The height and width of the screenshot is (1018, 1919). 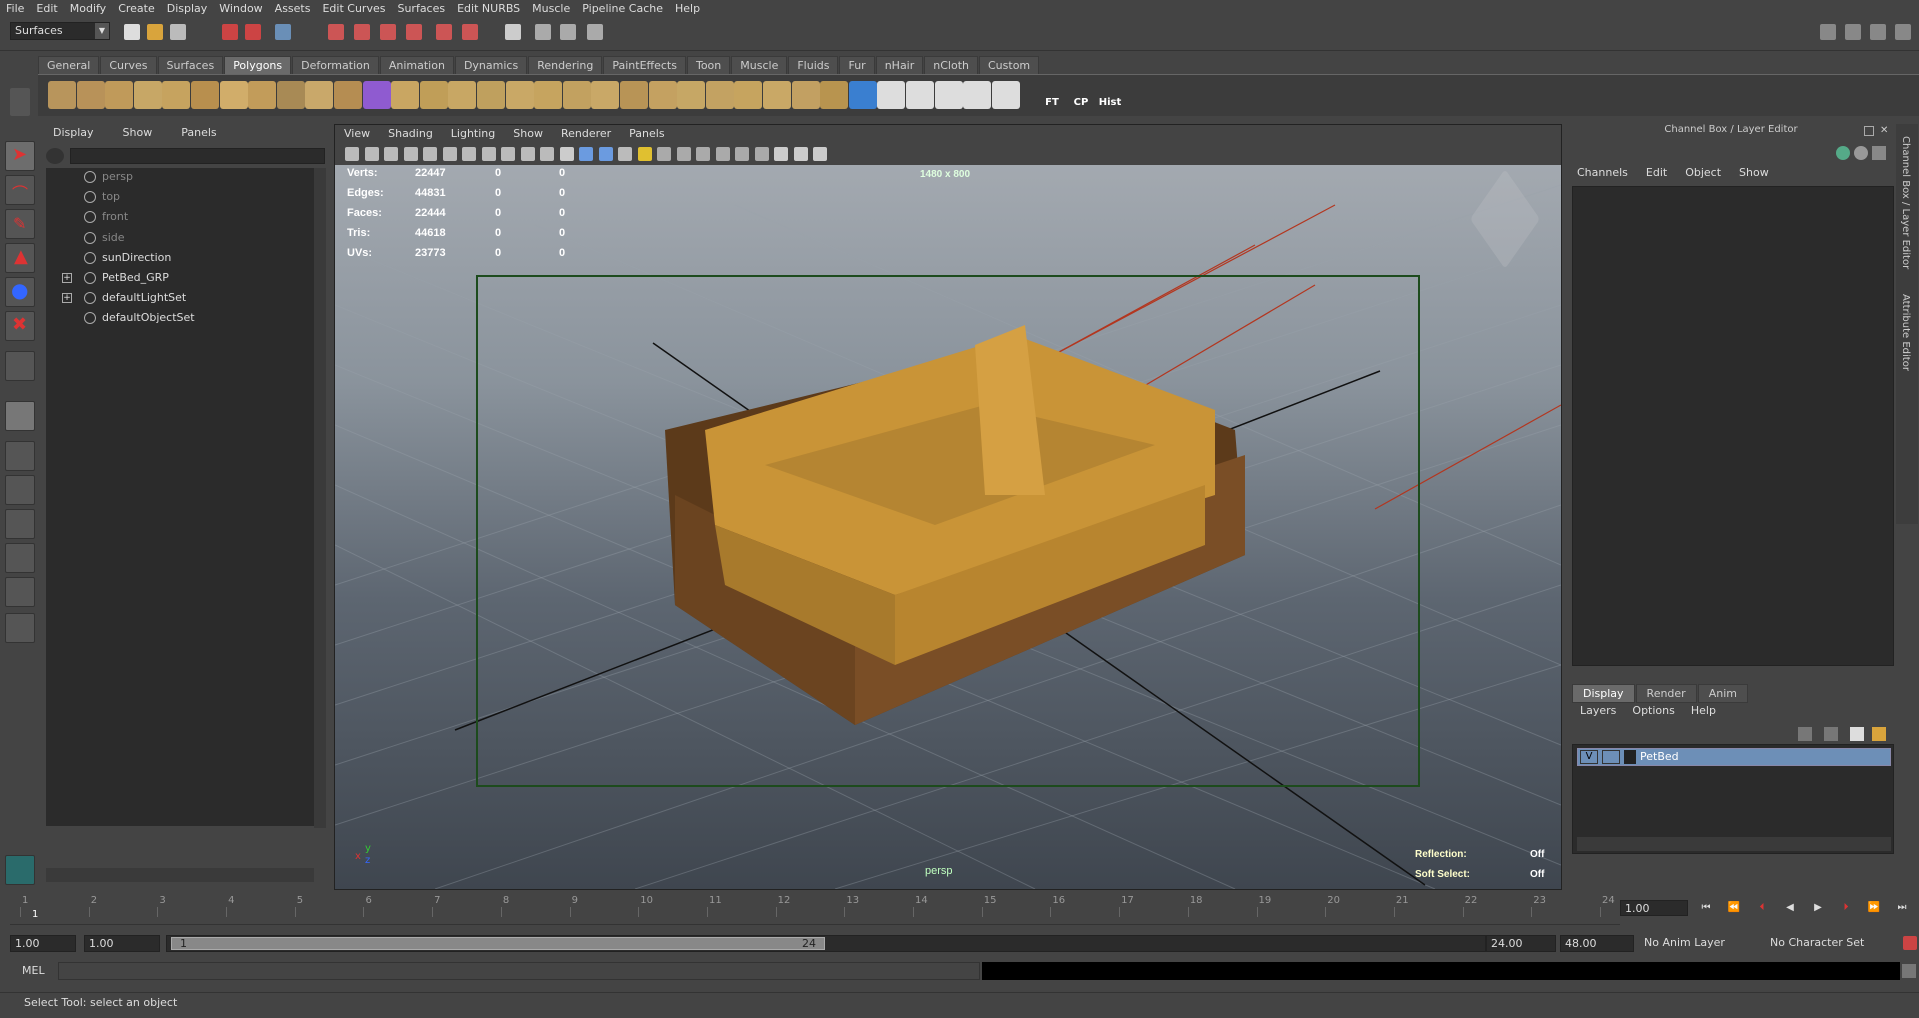 I want to click on uv-layout-icon, so click(x=977, y=95).